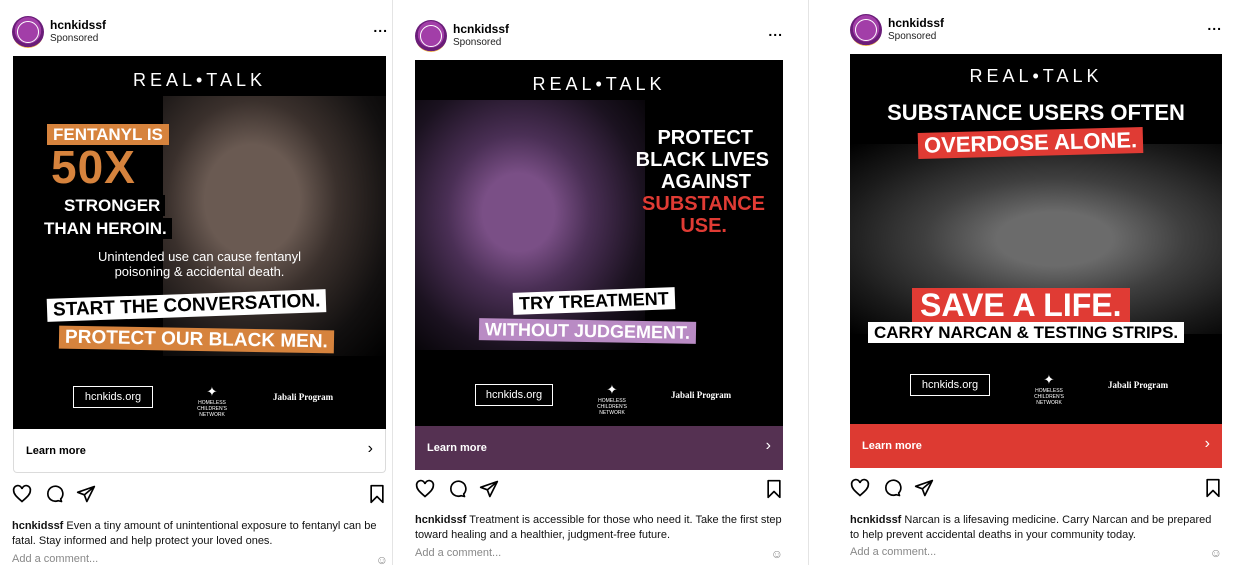 The width and height of the screenshot is (1247, 565). What do you see at coordinates (105, 228) in the screenshot?
I see `ad-headline-line: THAN HEROIN.` at bounding box center [105, 228].